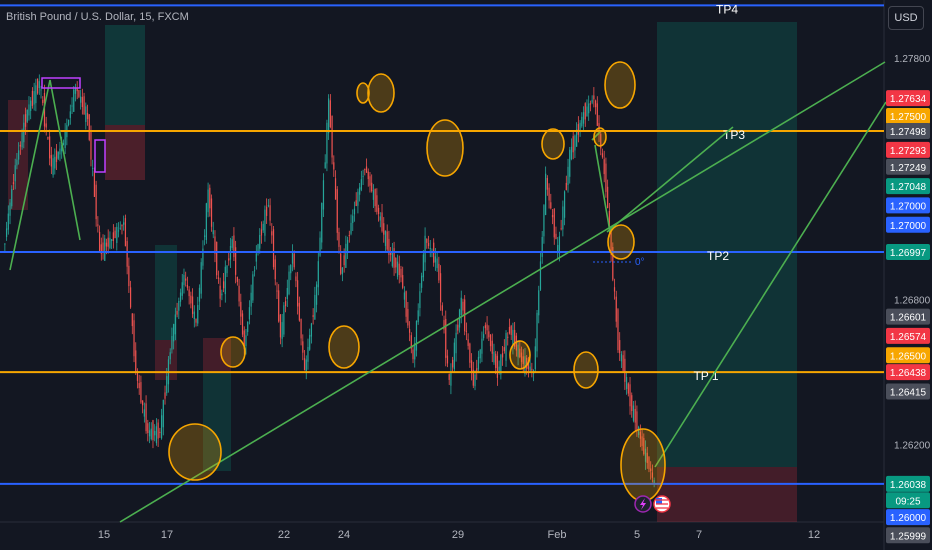 Image resolution: width=932 pixels, height=550 pixels. I want to click on price-label-text: 1.26574, so click(908, 337).